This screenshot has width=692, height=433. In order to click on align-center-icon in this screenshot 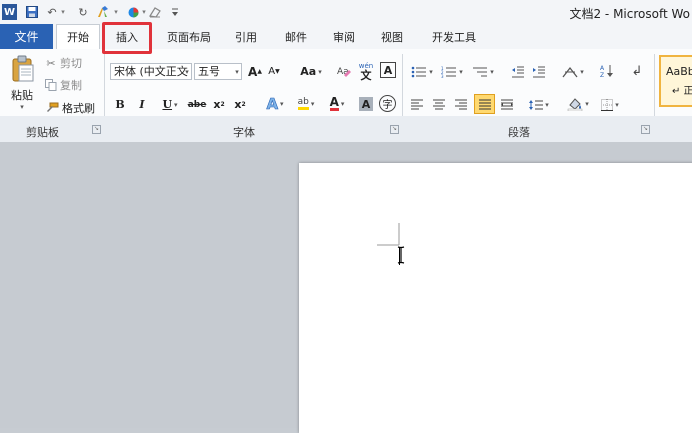, I will do `click(439, 104)`.